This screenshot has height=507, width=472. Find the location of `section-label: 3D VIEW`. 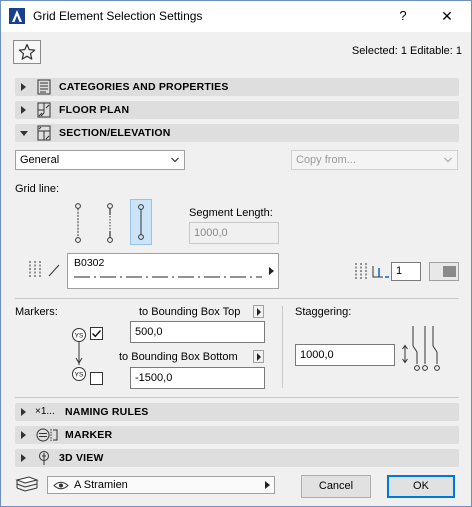

section-label: 3D VIEW is located at coordinates (81, 458).